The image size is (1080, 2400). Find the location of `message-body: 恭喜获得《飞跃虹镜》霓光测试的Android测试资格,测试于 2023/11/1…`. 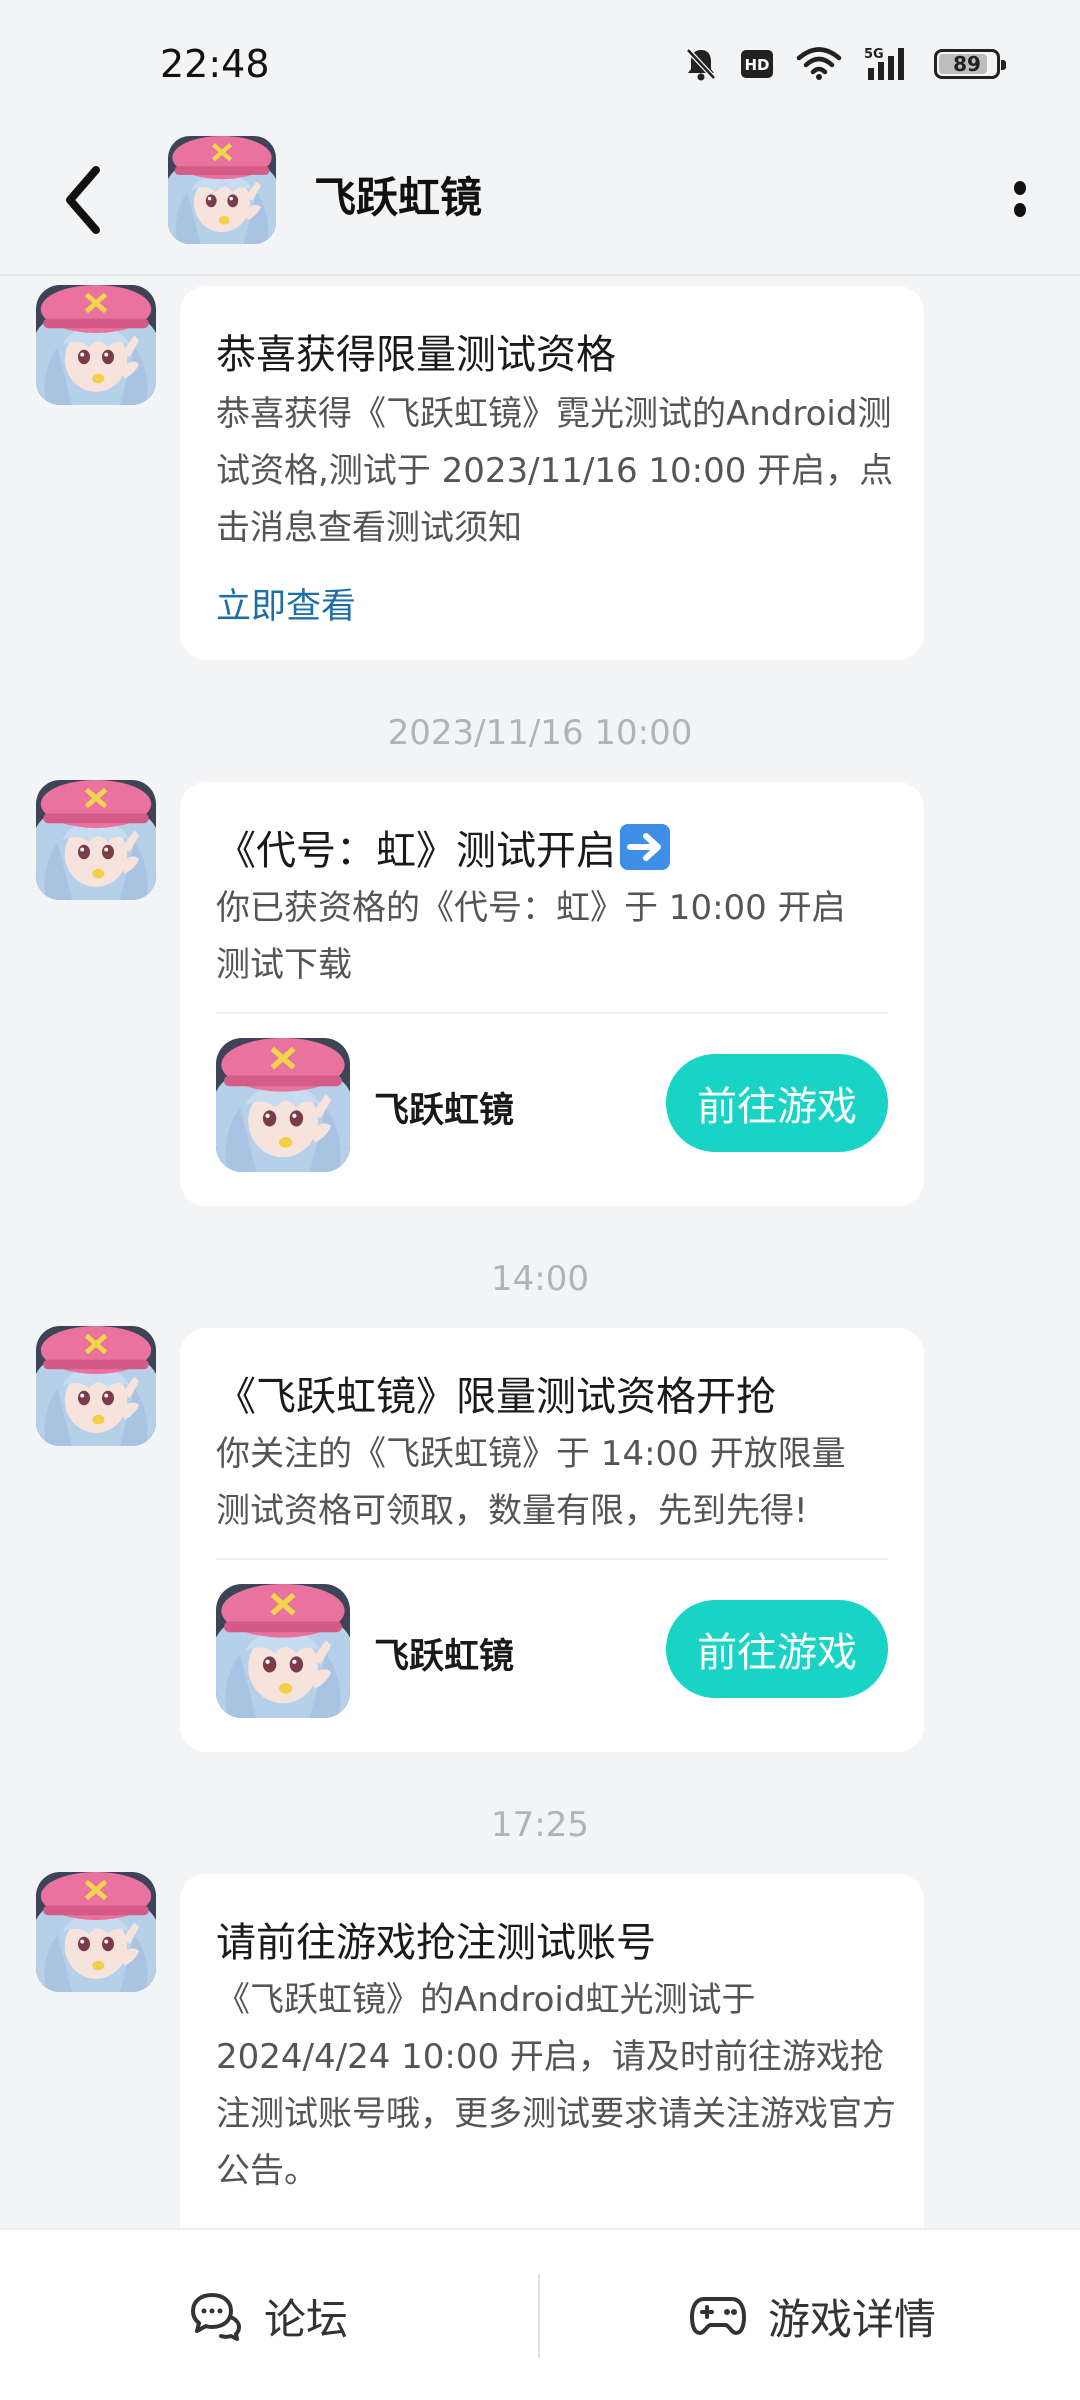

message-body: 恭喜获得《飞跃虹镜》霓光测试的Android测试资格,测试于 2023/11/1… is located at coordinates (555, 471).